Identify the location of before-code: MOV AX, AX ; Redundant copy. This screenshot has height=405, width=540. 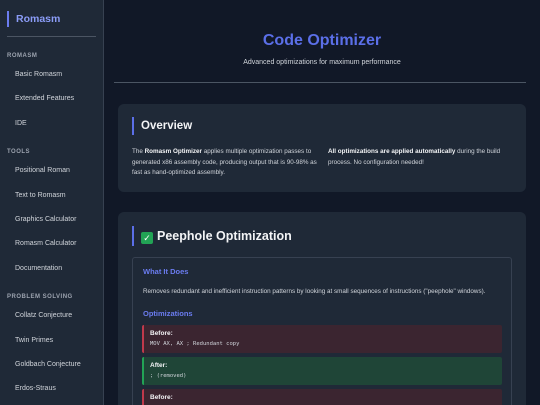
(195, 344).